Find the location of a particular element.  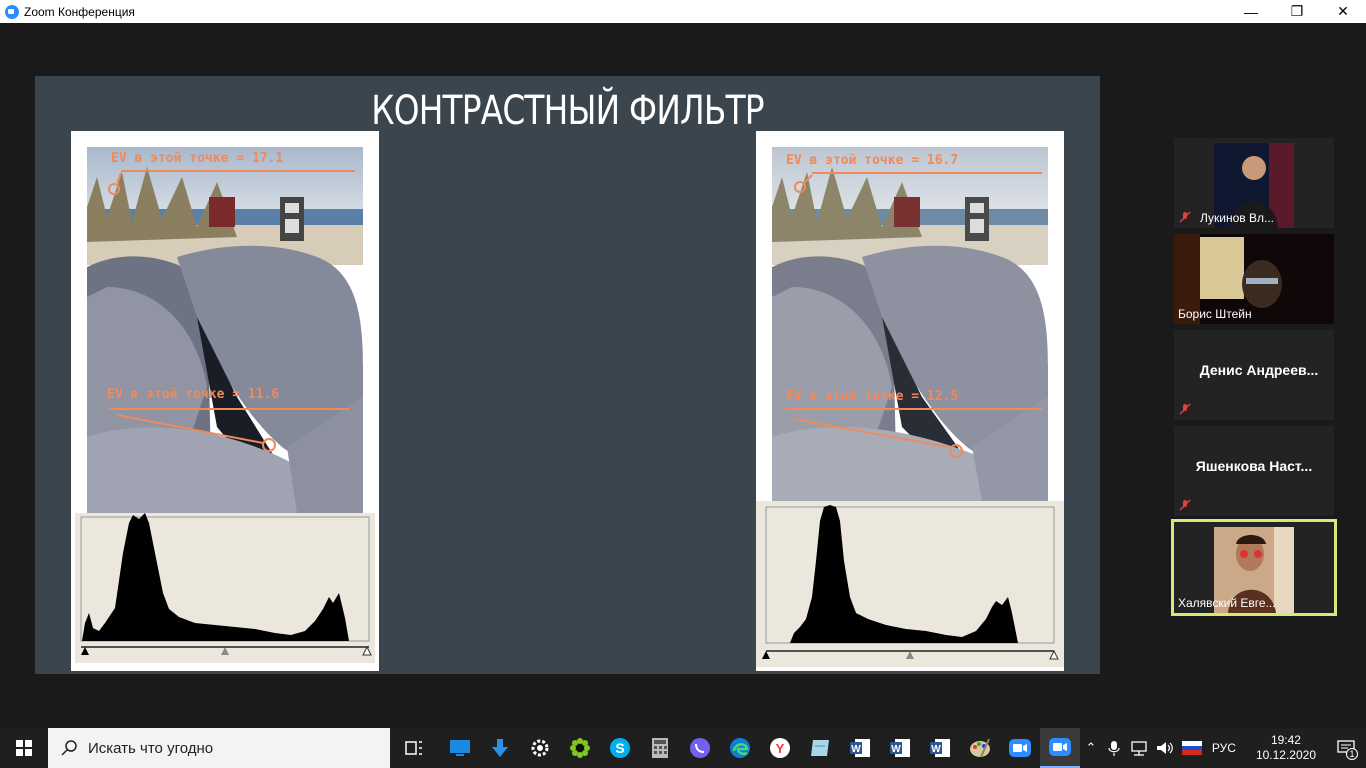

russia-flag-icon is located at coordinates (1191, 748).